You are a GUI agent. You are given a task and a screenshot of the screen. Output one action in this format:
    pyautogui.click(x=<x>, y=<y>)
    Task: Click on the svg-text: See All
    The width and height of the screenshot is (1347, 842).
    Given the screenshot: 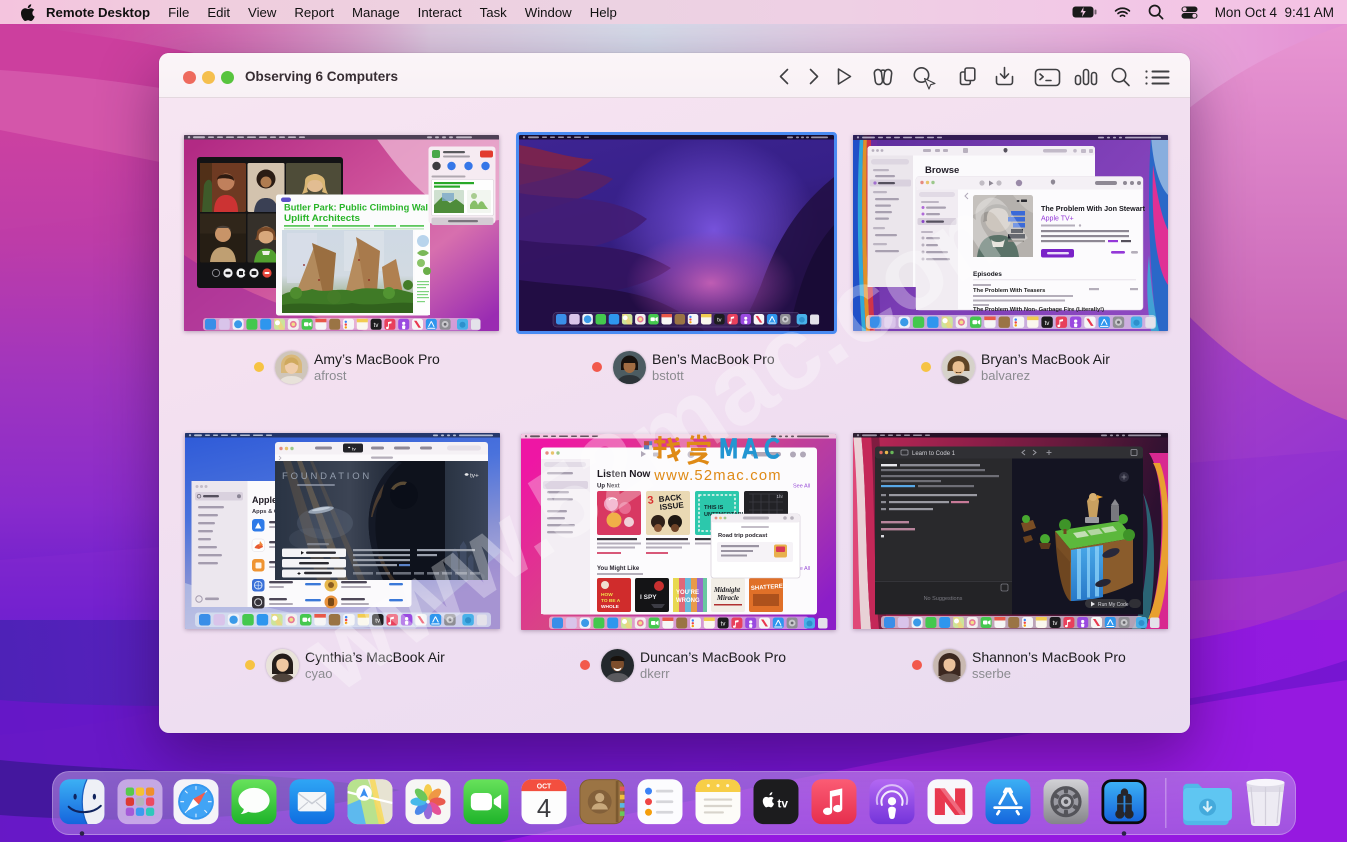 What is the action you would take?
    pyautogui.click(x=801, y=487)
    